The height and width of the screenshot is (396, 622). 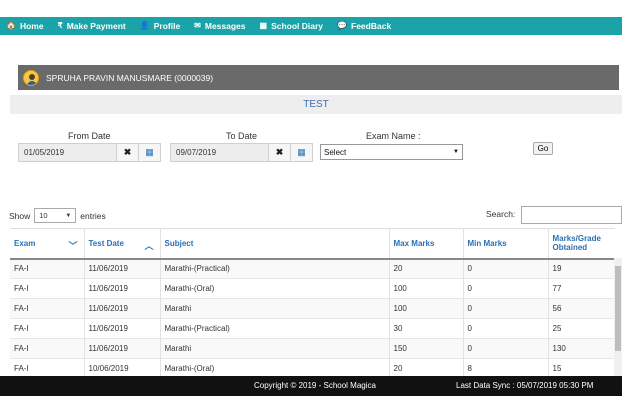 I want to click on column-header-max-marks: Max Marks, so click(x=425, y=244).